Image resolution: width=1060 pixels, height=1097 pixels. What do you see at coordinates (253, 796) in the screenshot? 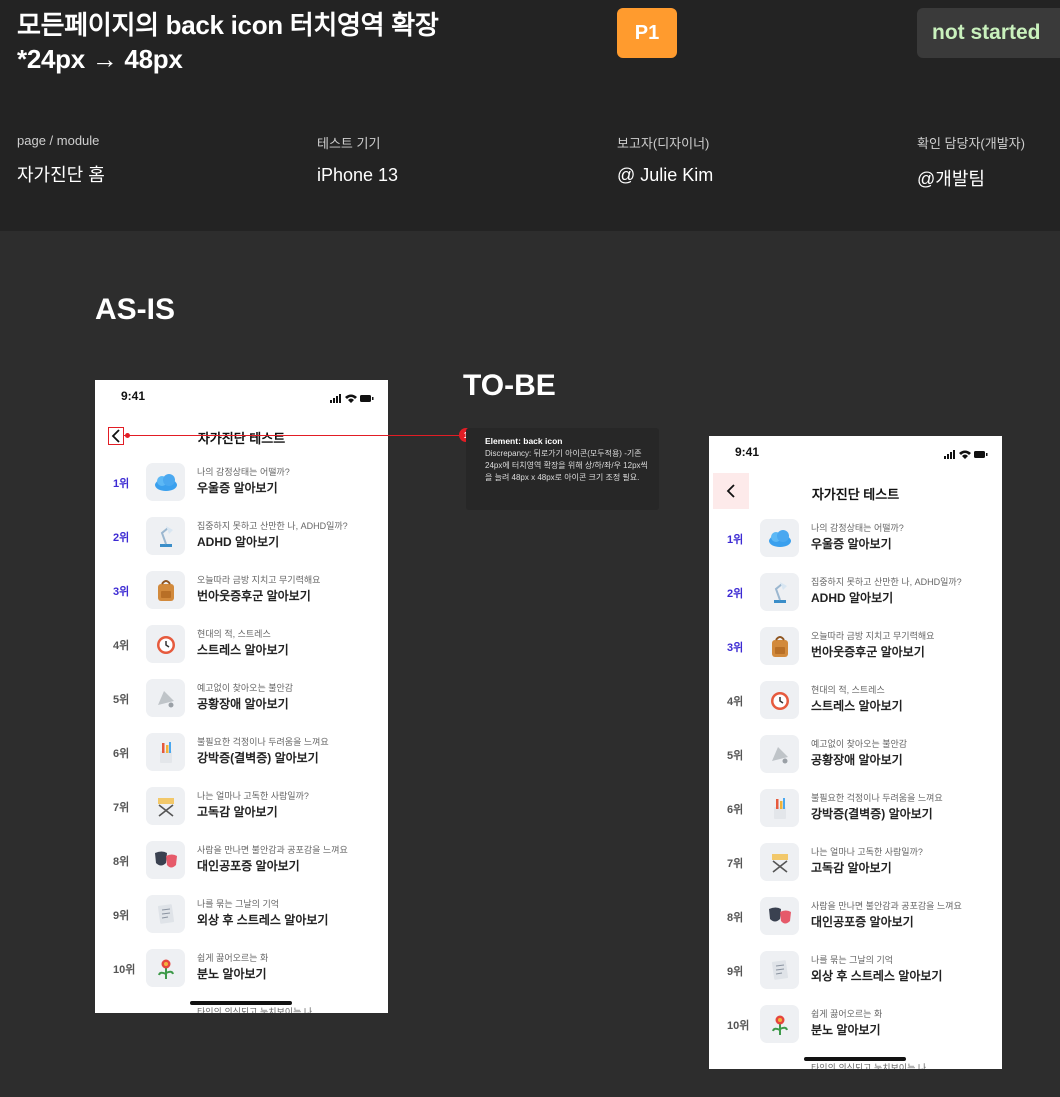
I see `item-subtitle: 나는 얼마나 고독한 사람일까?` at bounding box center [253, 796].